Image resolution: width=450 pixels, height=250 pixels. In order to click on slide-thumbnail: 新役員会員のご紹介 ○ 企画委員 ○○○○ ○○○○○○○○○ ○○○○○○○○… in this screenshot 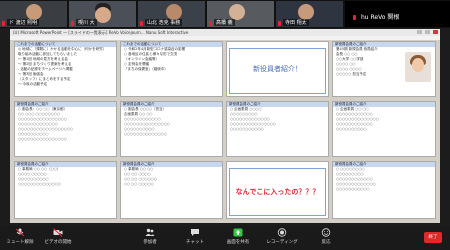, I will do `click(277, 129)`.